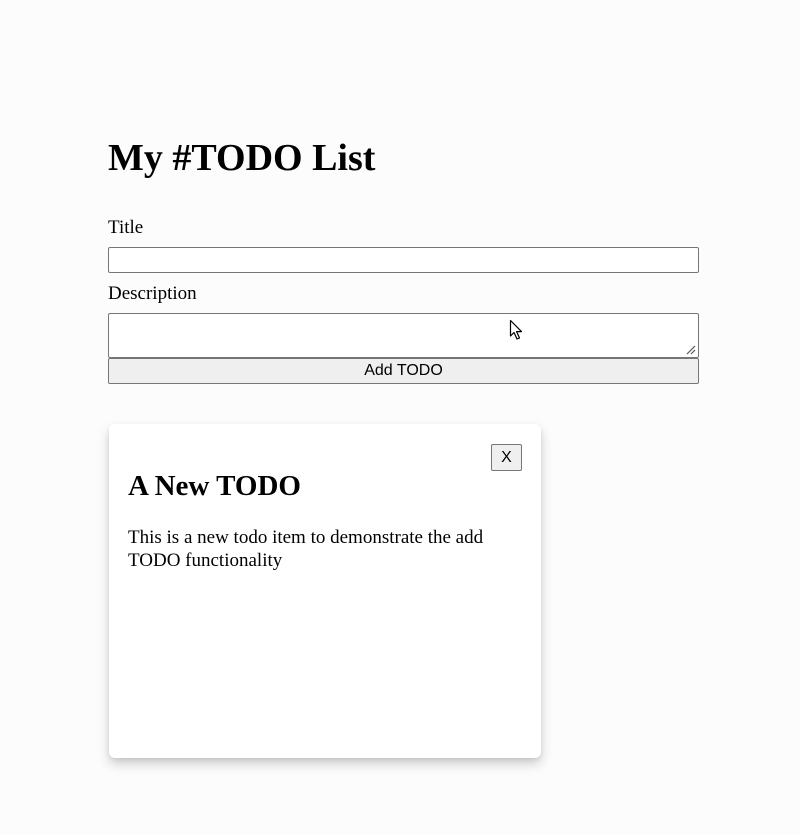 The height and width of the screenshot is (835, 800). What do you see at coordinates (403, 371) in the screenshot?
I see `add-todo-button: Add TODO` at bounding box center [403, 371].